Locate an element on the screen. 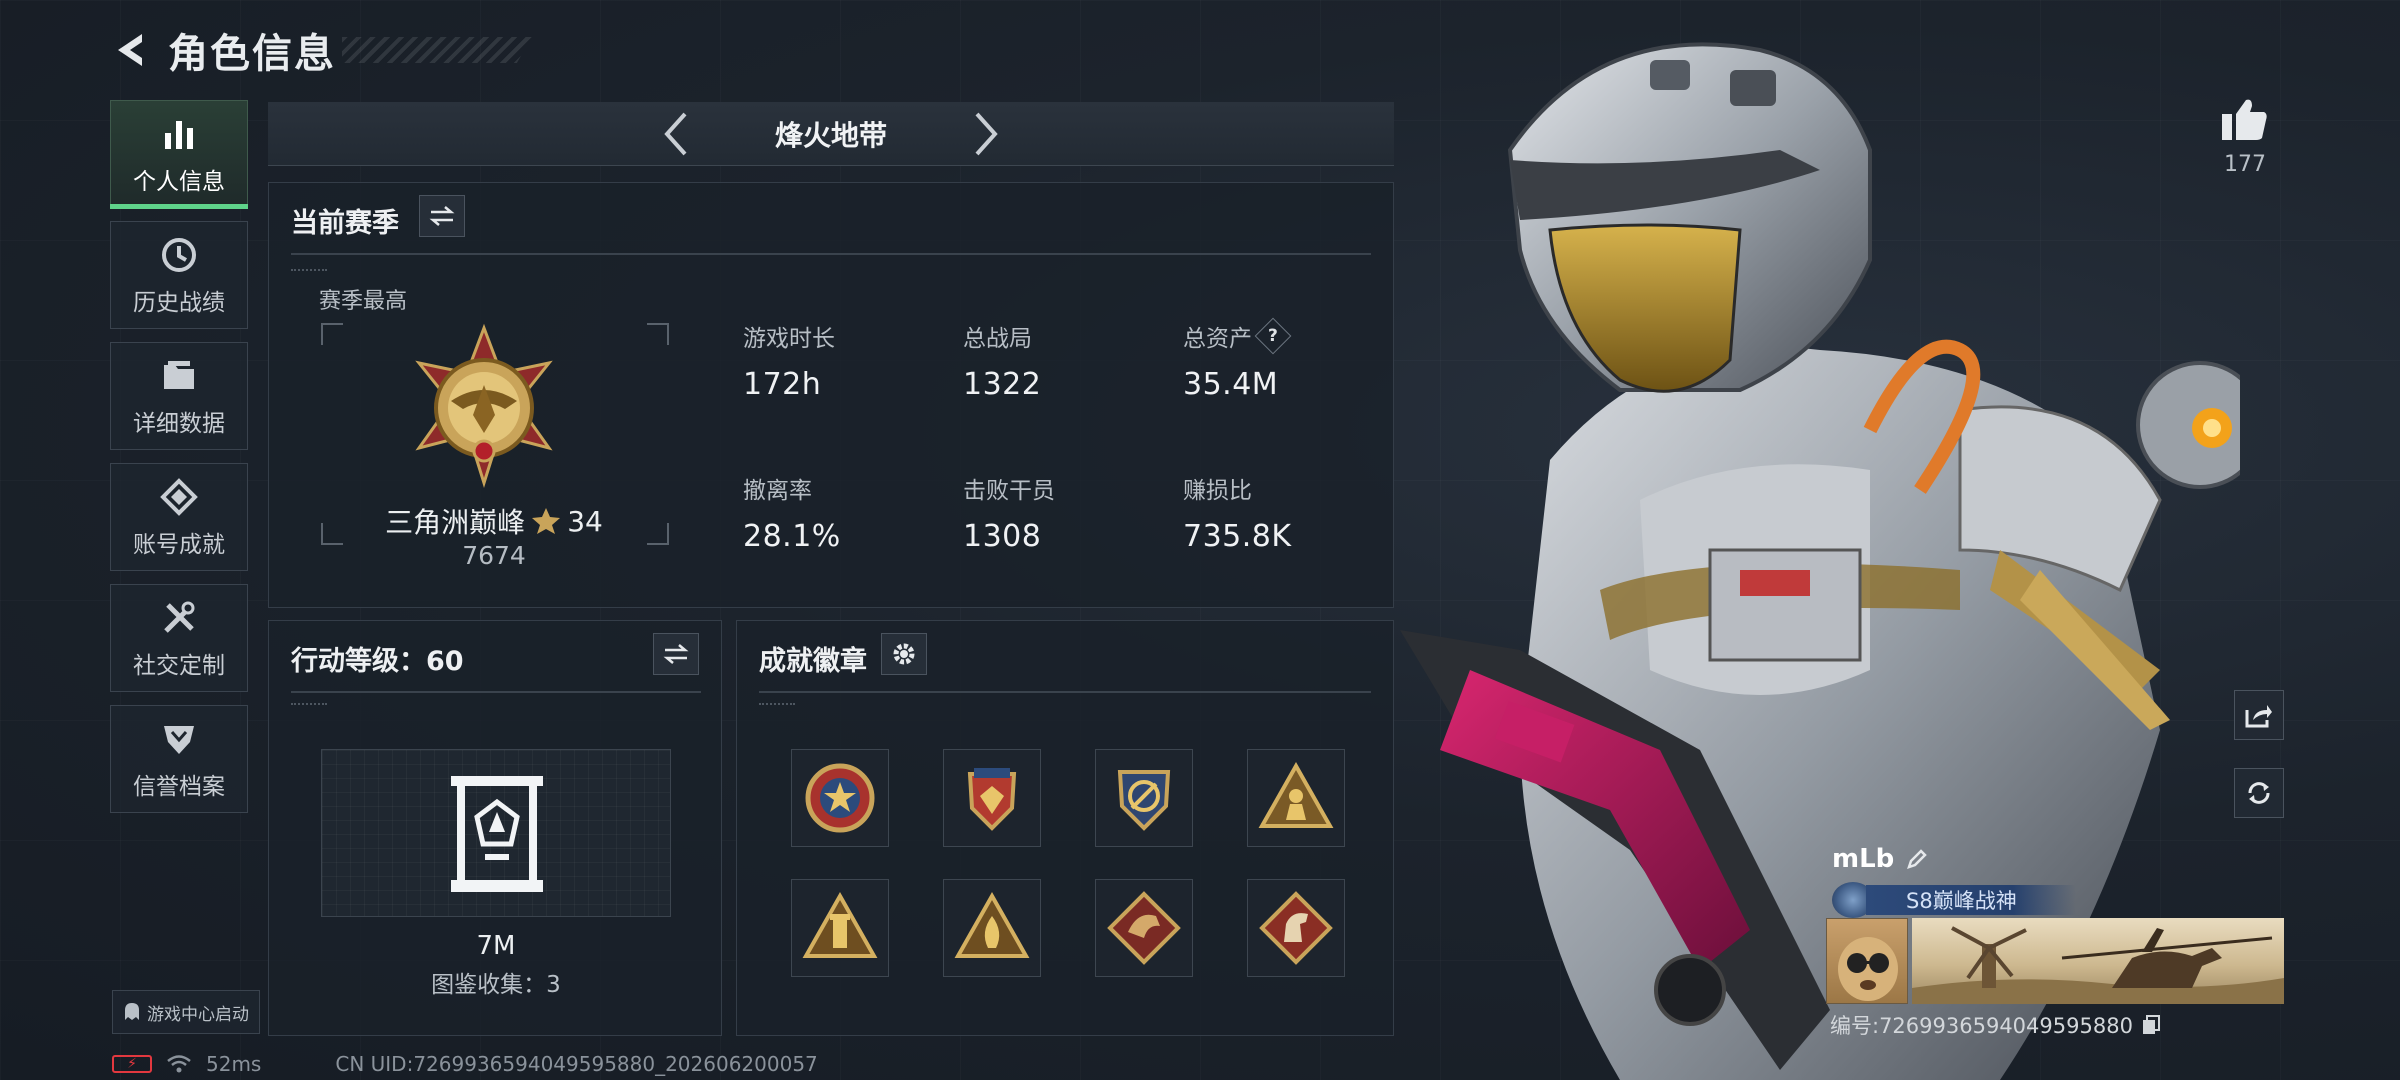 The width and height of the screenshot is (2400, 1080). player-title: S8巅峰战神 is located at coordinates (1971, 900).